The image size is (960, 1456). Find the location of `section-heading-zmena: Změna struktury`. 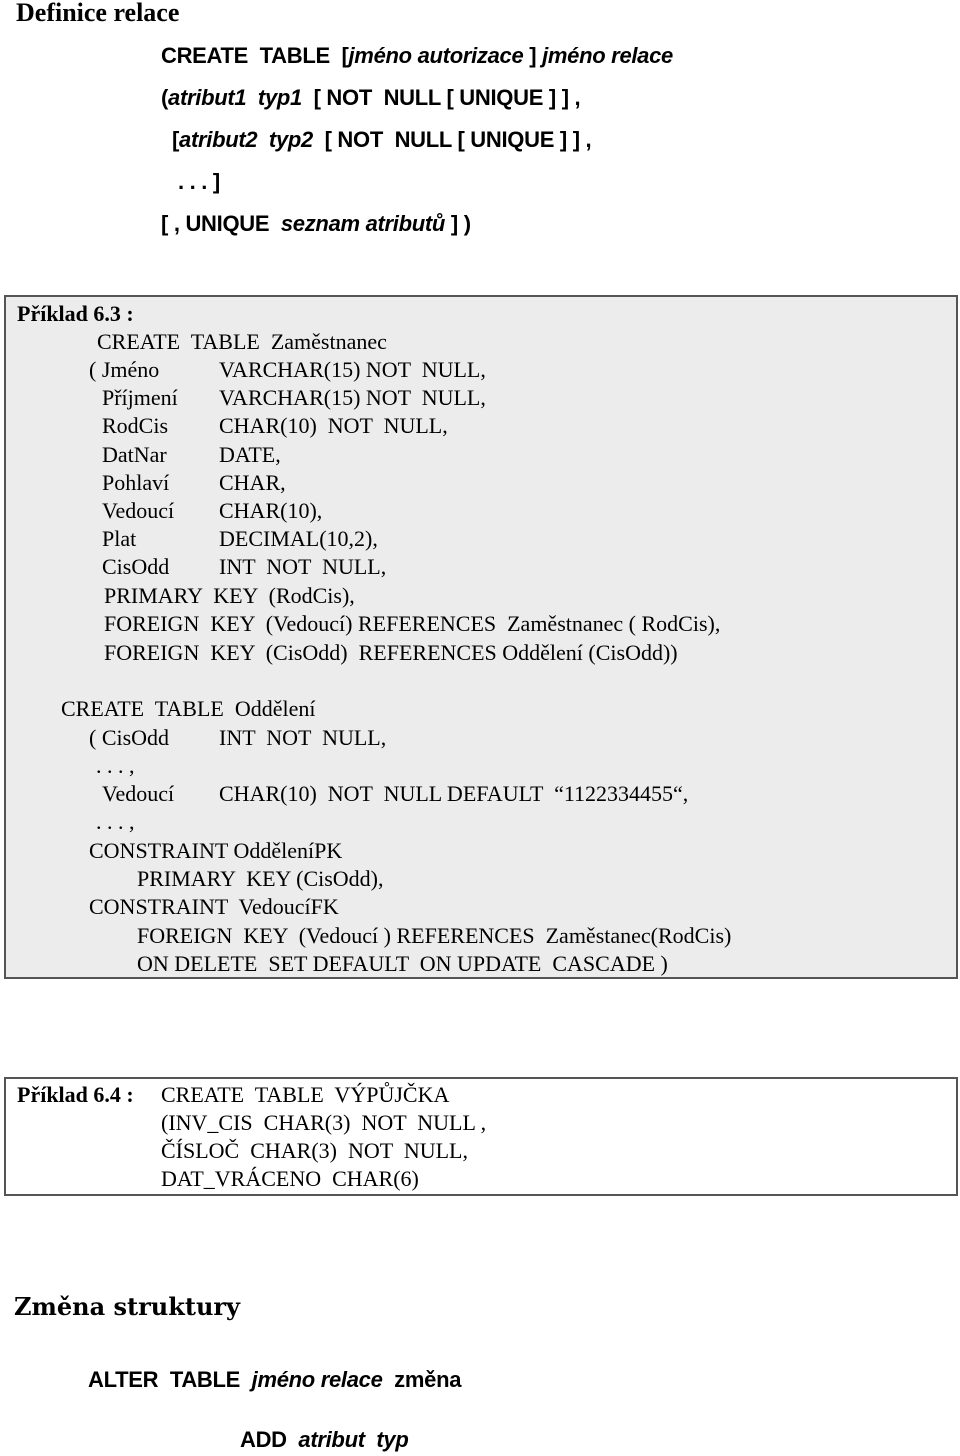

section-heading-zmena: Změna struktury is located at coordinates (127, 1306).